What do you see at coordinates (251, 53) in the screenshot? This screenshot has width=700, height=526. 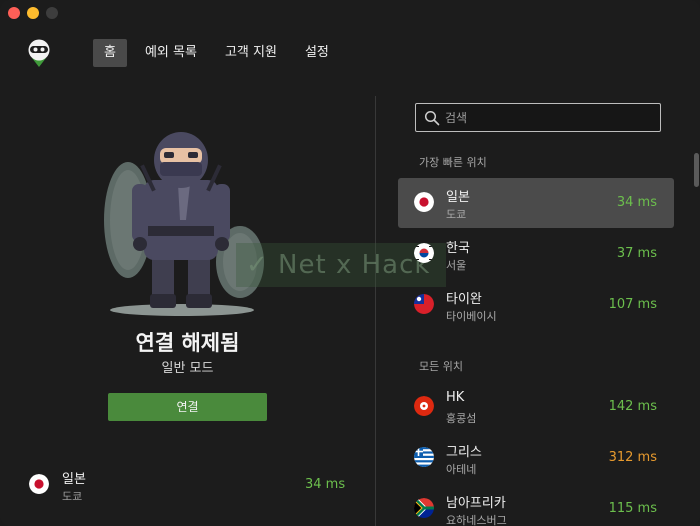 I see `tab-support: 고객 지원` at bounding box center [251, 53].